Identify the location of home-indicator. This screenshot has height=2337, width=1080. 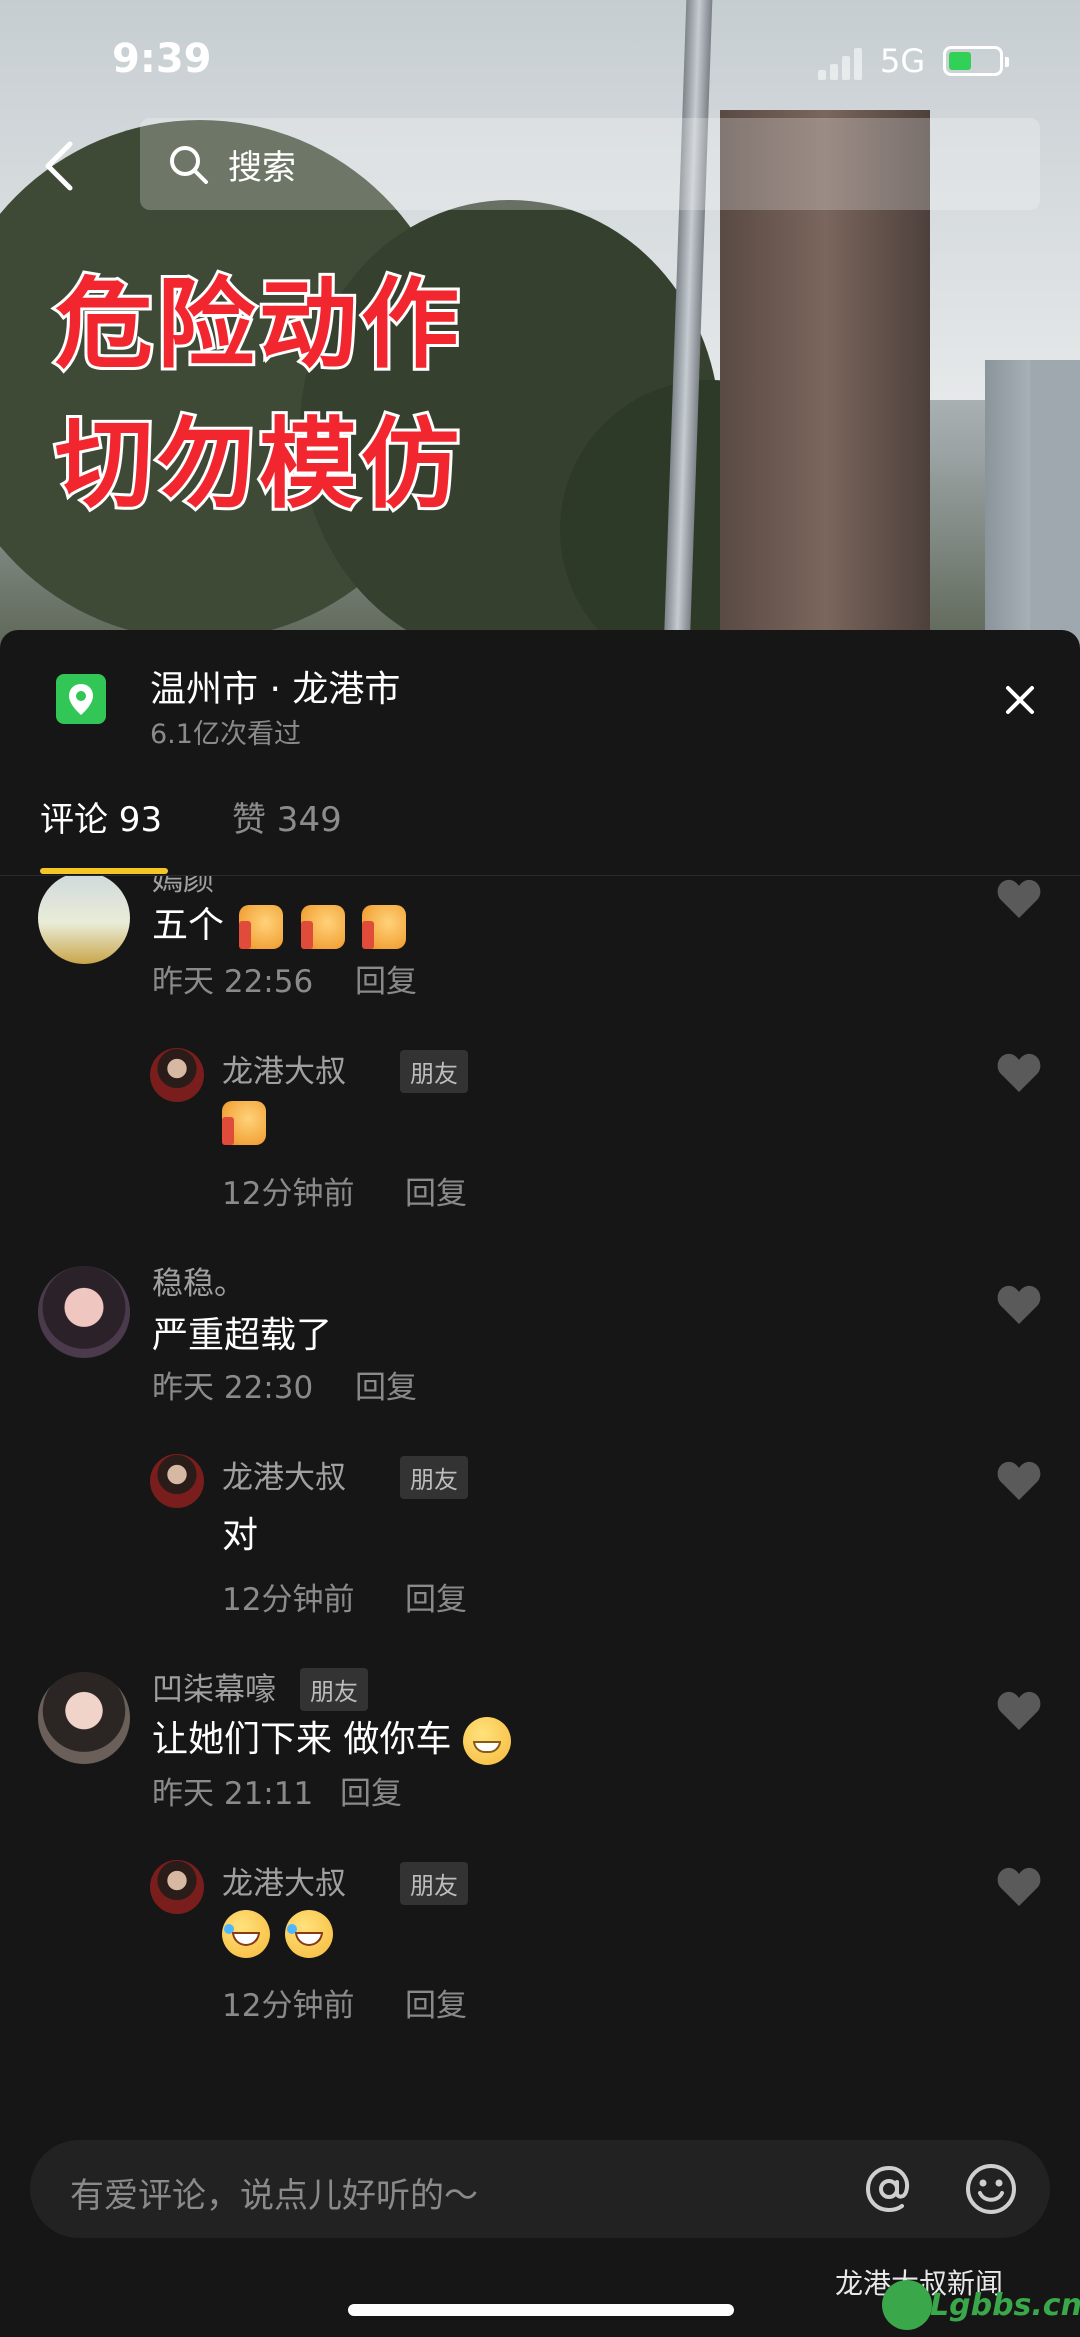
(541, 2310).